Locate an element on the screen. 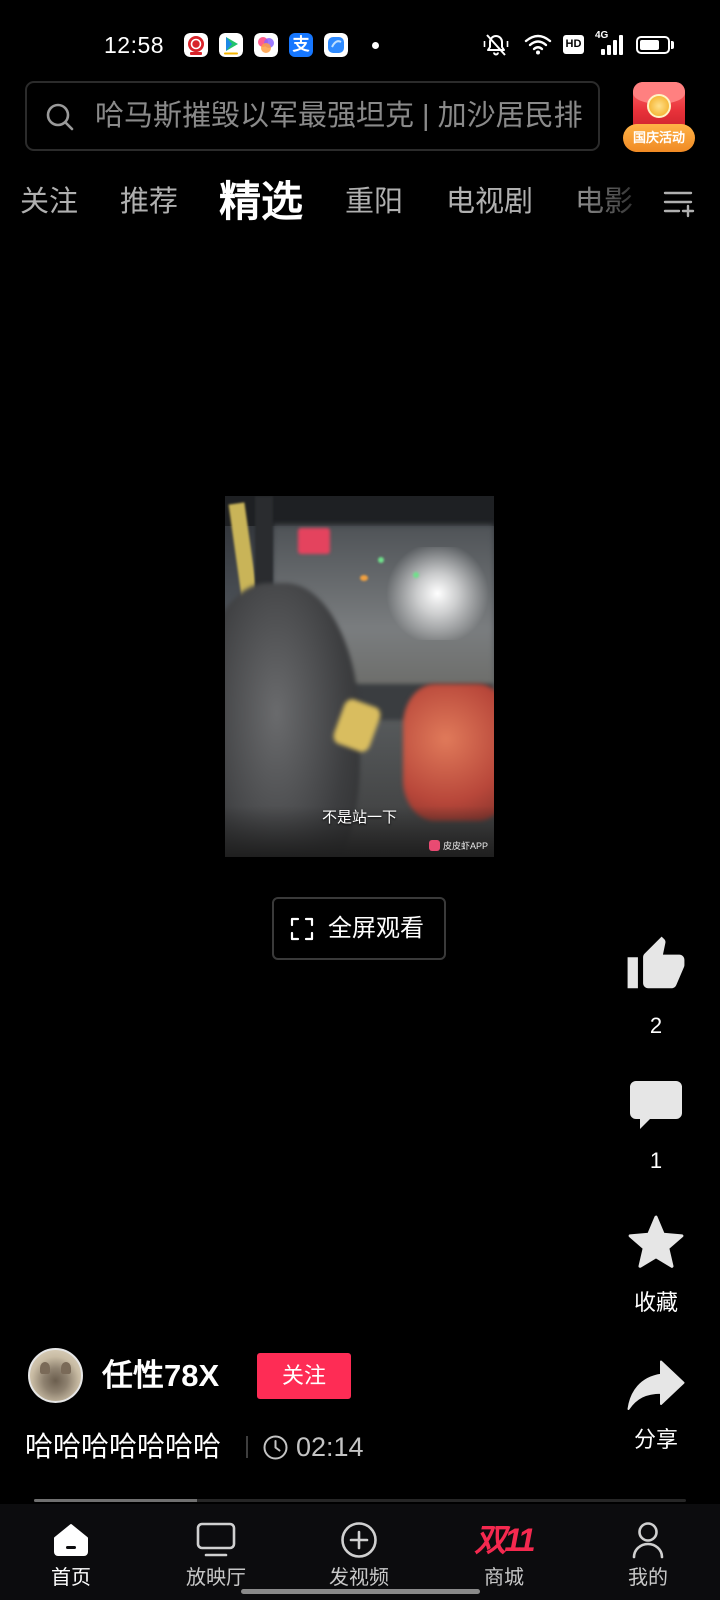 This screenshot has height=1600, width=720. clock-icon is located at coordinates (275, 1447).